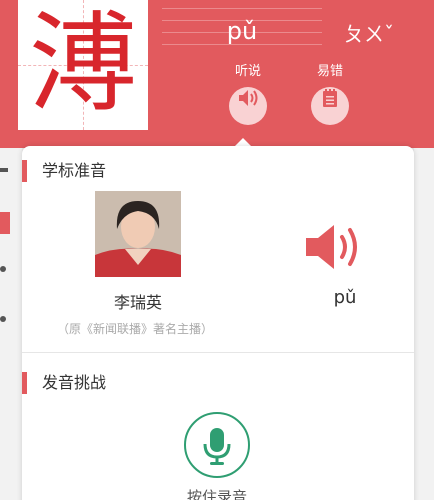 The width and height of the screenshot is (434, 500). Describe the element at coordinates (242, 31) in the screenshot. I see `pinyin-display: pǔ` at that location.